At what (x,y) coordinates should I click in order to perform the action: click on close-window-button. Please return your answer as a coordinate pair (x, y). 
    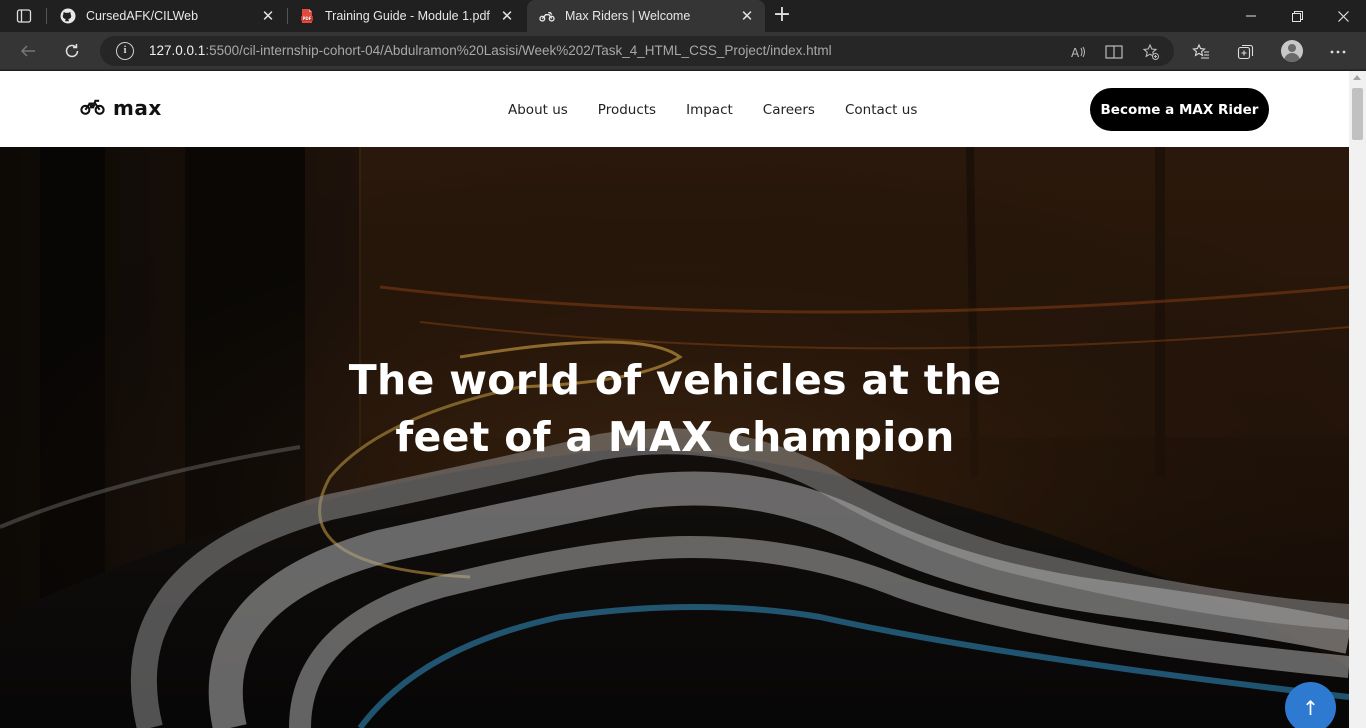
    Looking at the image, I should click on (1343, 16).